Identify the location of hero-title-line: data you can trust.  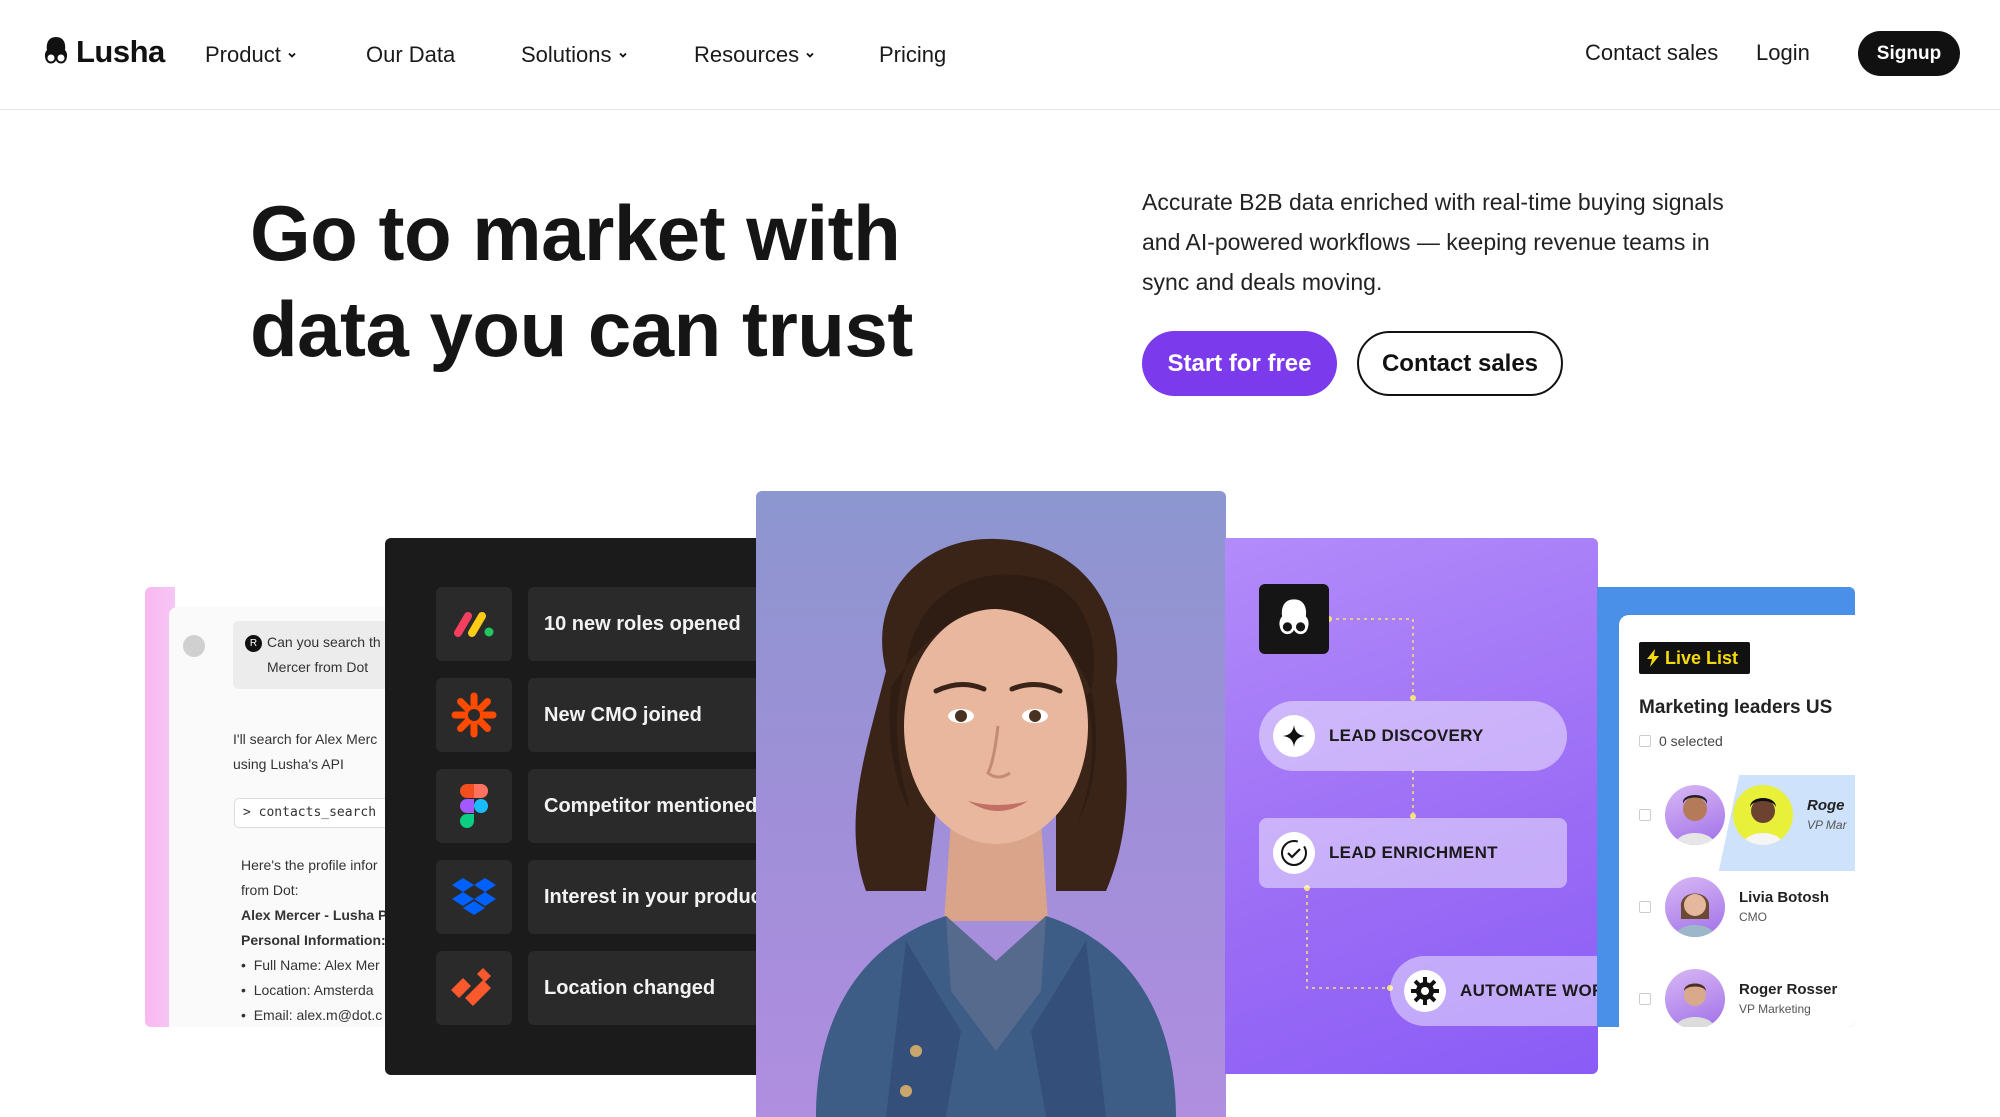
(581, 329).